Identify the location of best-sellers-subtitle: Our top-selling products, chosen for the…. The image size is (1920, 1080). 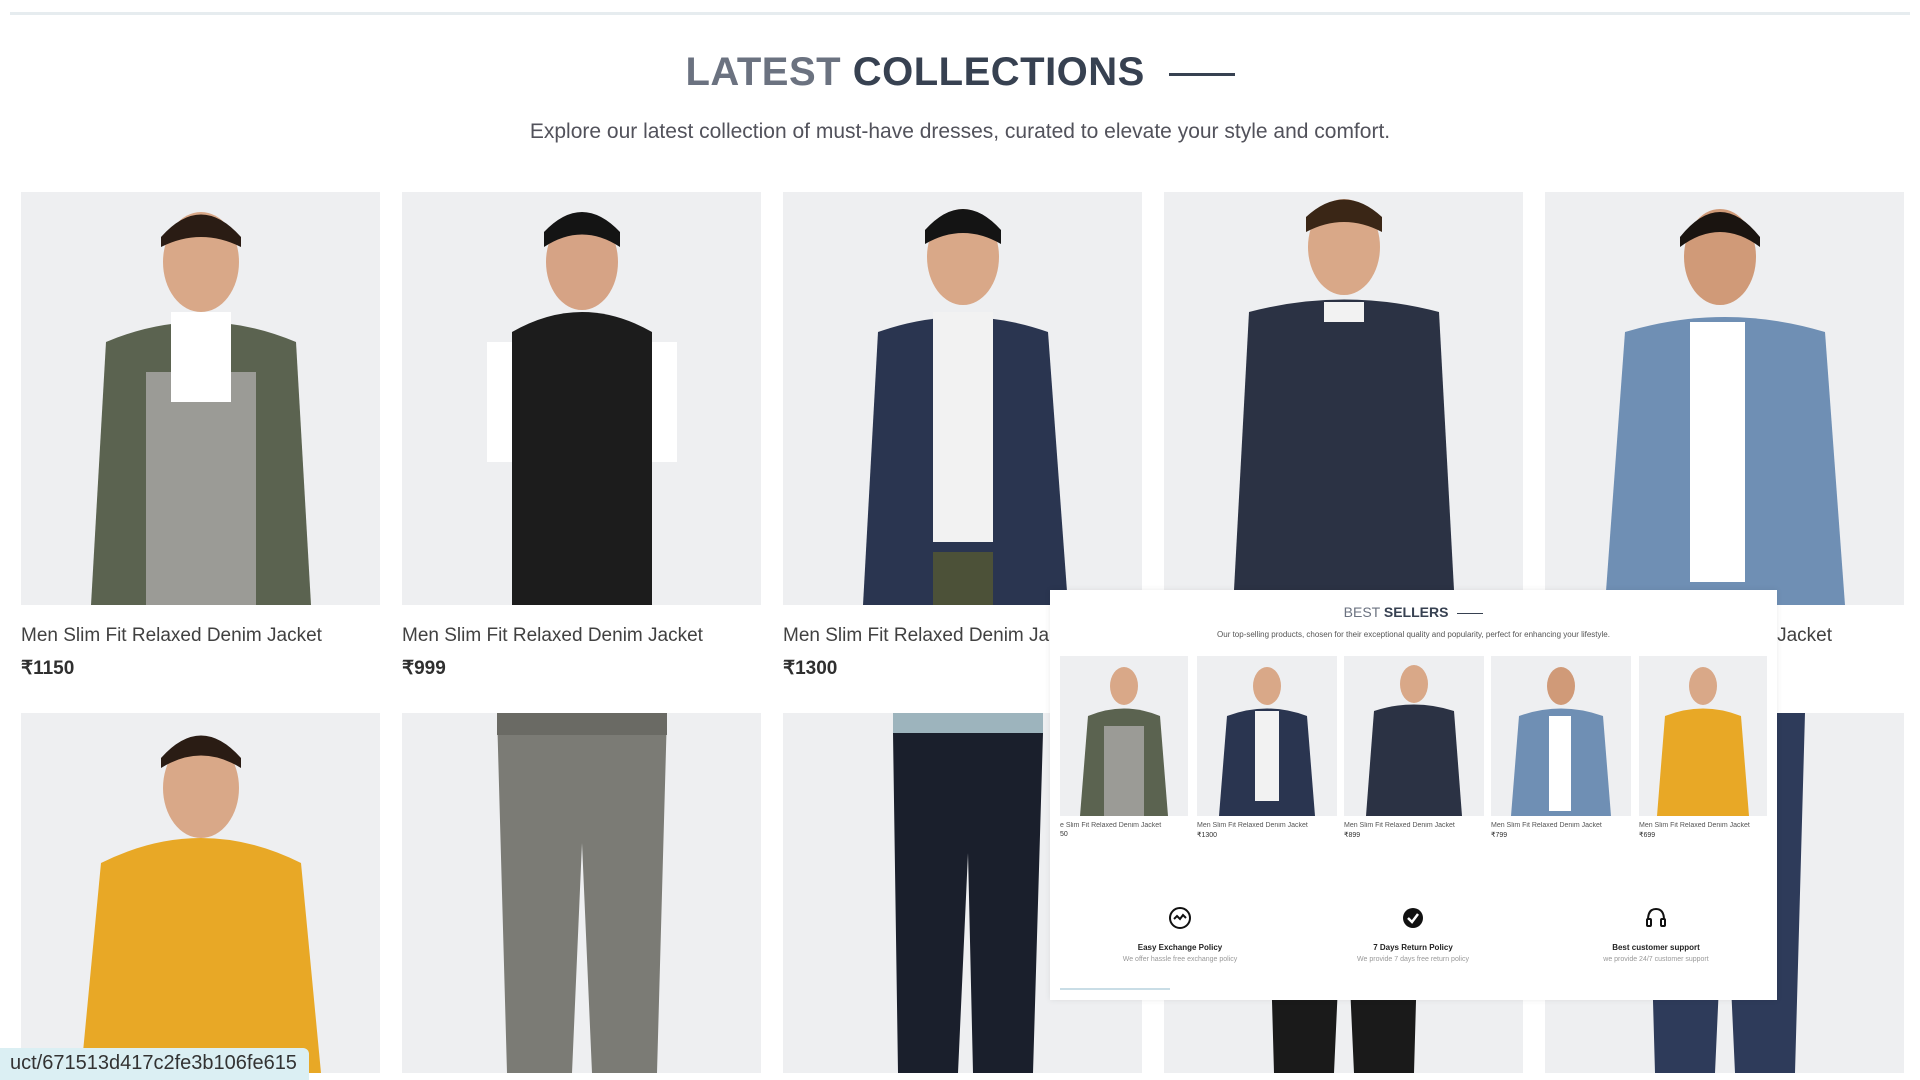
(1413, 634).